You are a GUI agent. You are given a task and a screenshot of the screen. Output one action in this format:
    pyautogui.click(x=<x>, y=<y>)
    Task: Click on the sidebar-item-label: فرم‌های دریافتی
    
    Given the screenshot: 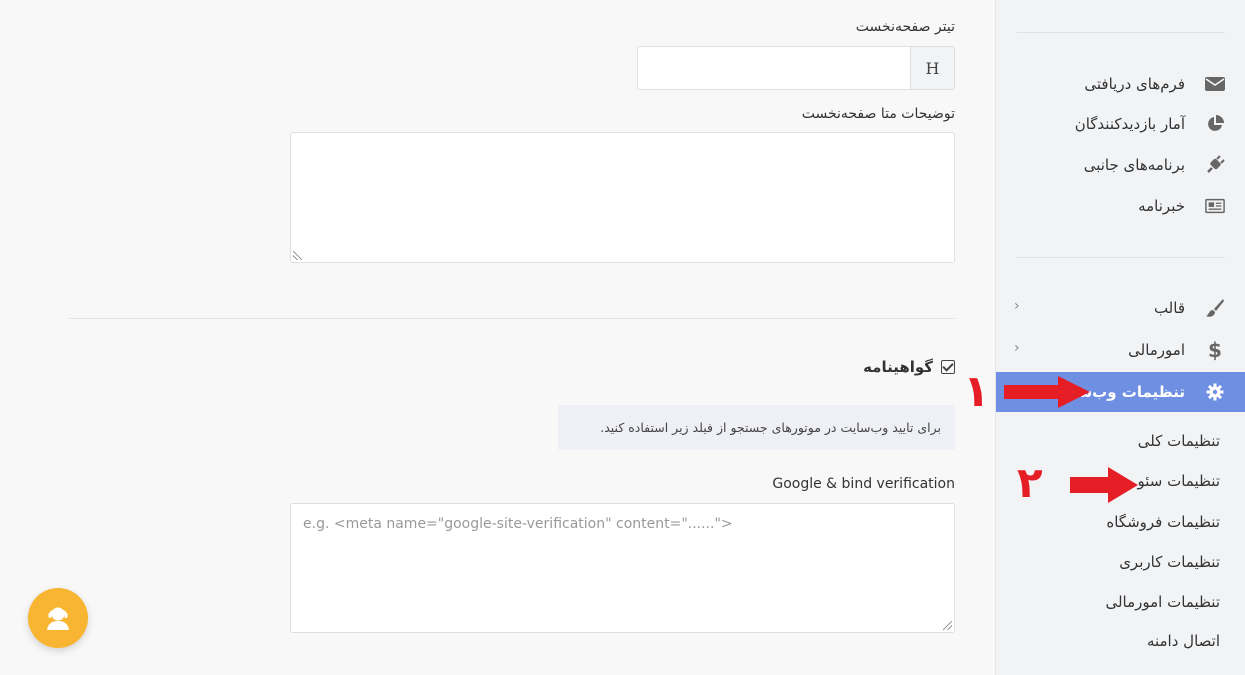 What is the action you would take?
    pyautogui.click(x=1134, y=84)
    